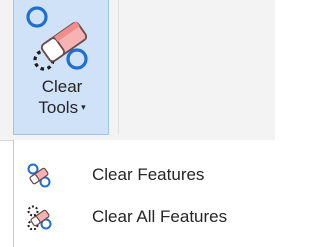 The height and width of the screenshot is (247, 320). What do you see at coordinates (160, 216) in the screenshot?
I see `menu-item-label: Clear All Features` at bounding box center [160, 216].